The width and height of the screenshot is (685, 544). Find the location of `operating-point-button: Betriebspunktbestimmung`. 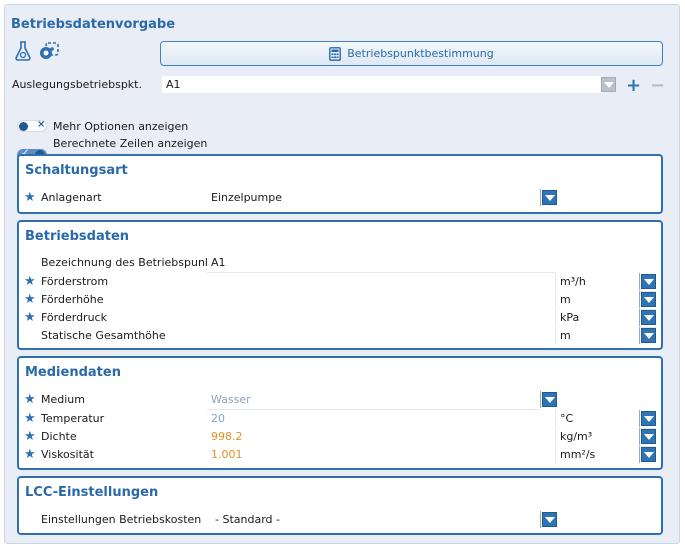

operating-point-button: Betriebspunktbestimmung is located at coordinates (411, 53).